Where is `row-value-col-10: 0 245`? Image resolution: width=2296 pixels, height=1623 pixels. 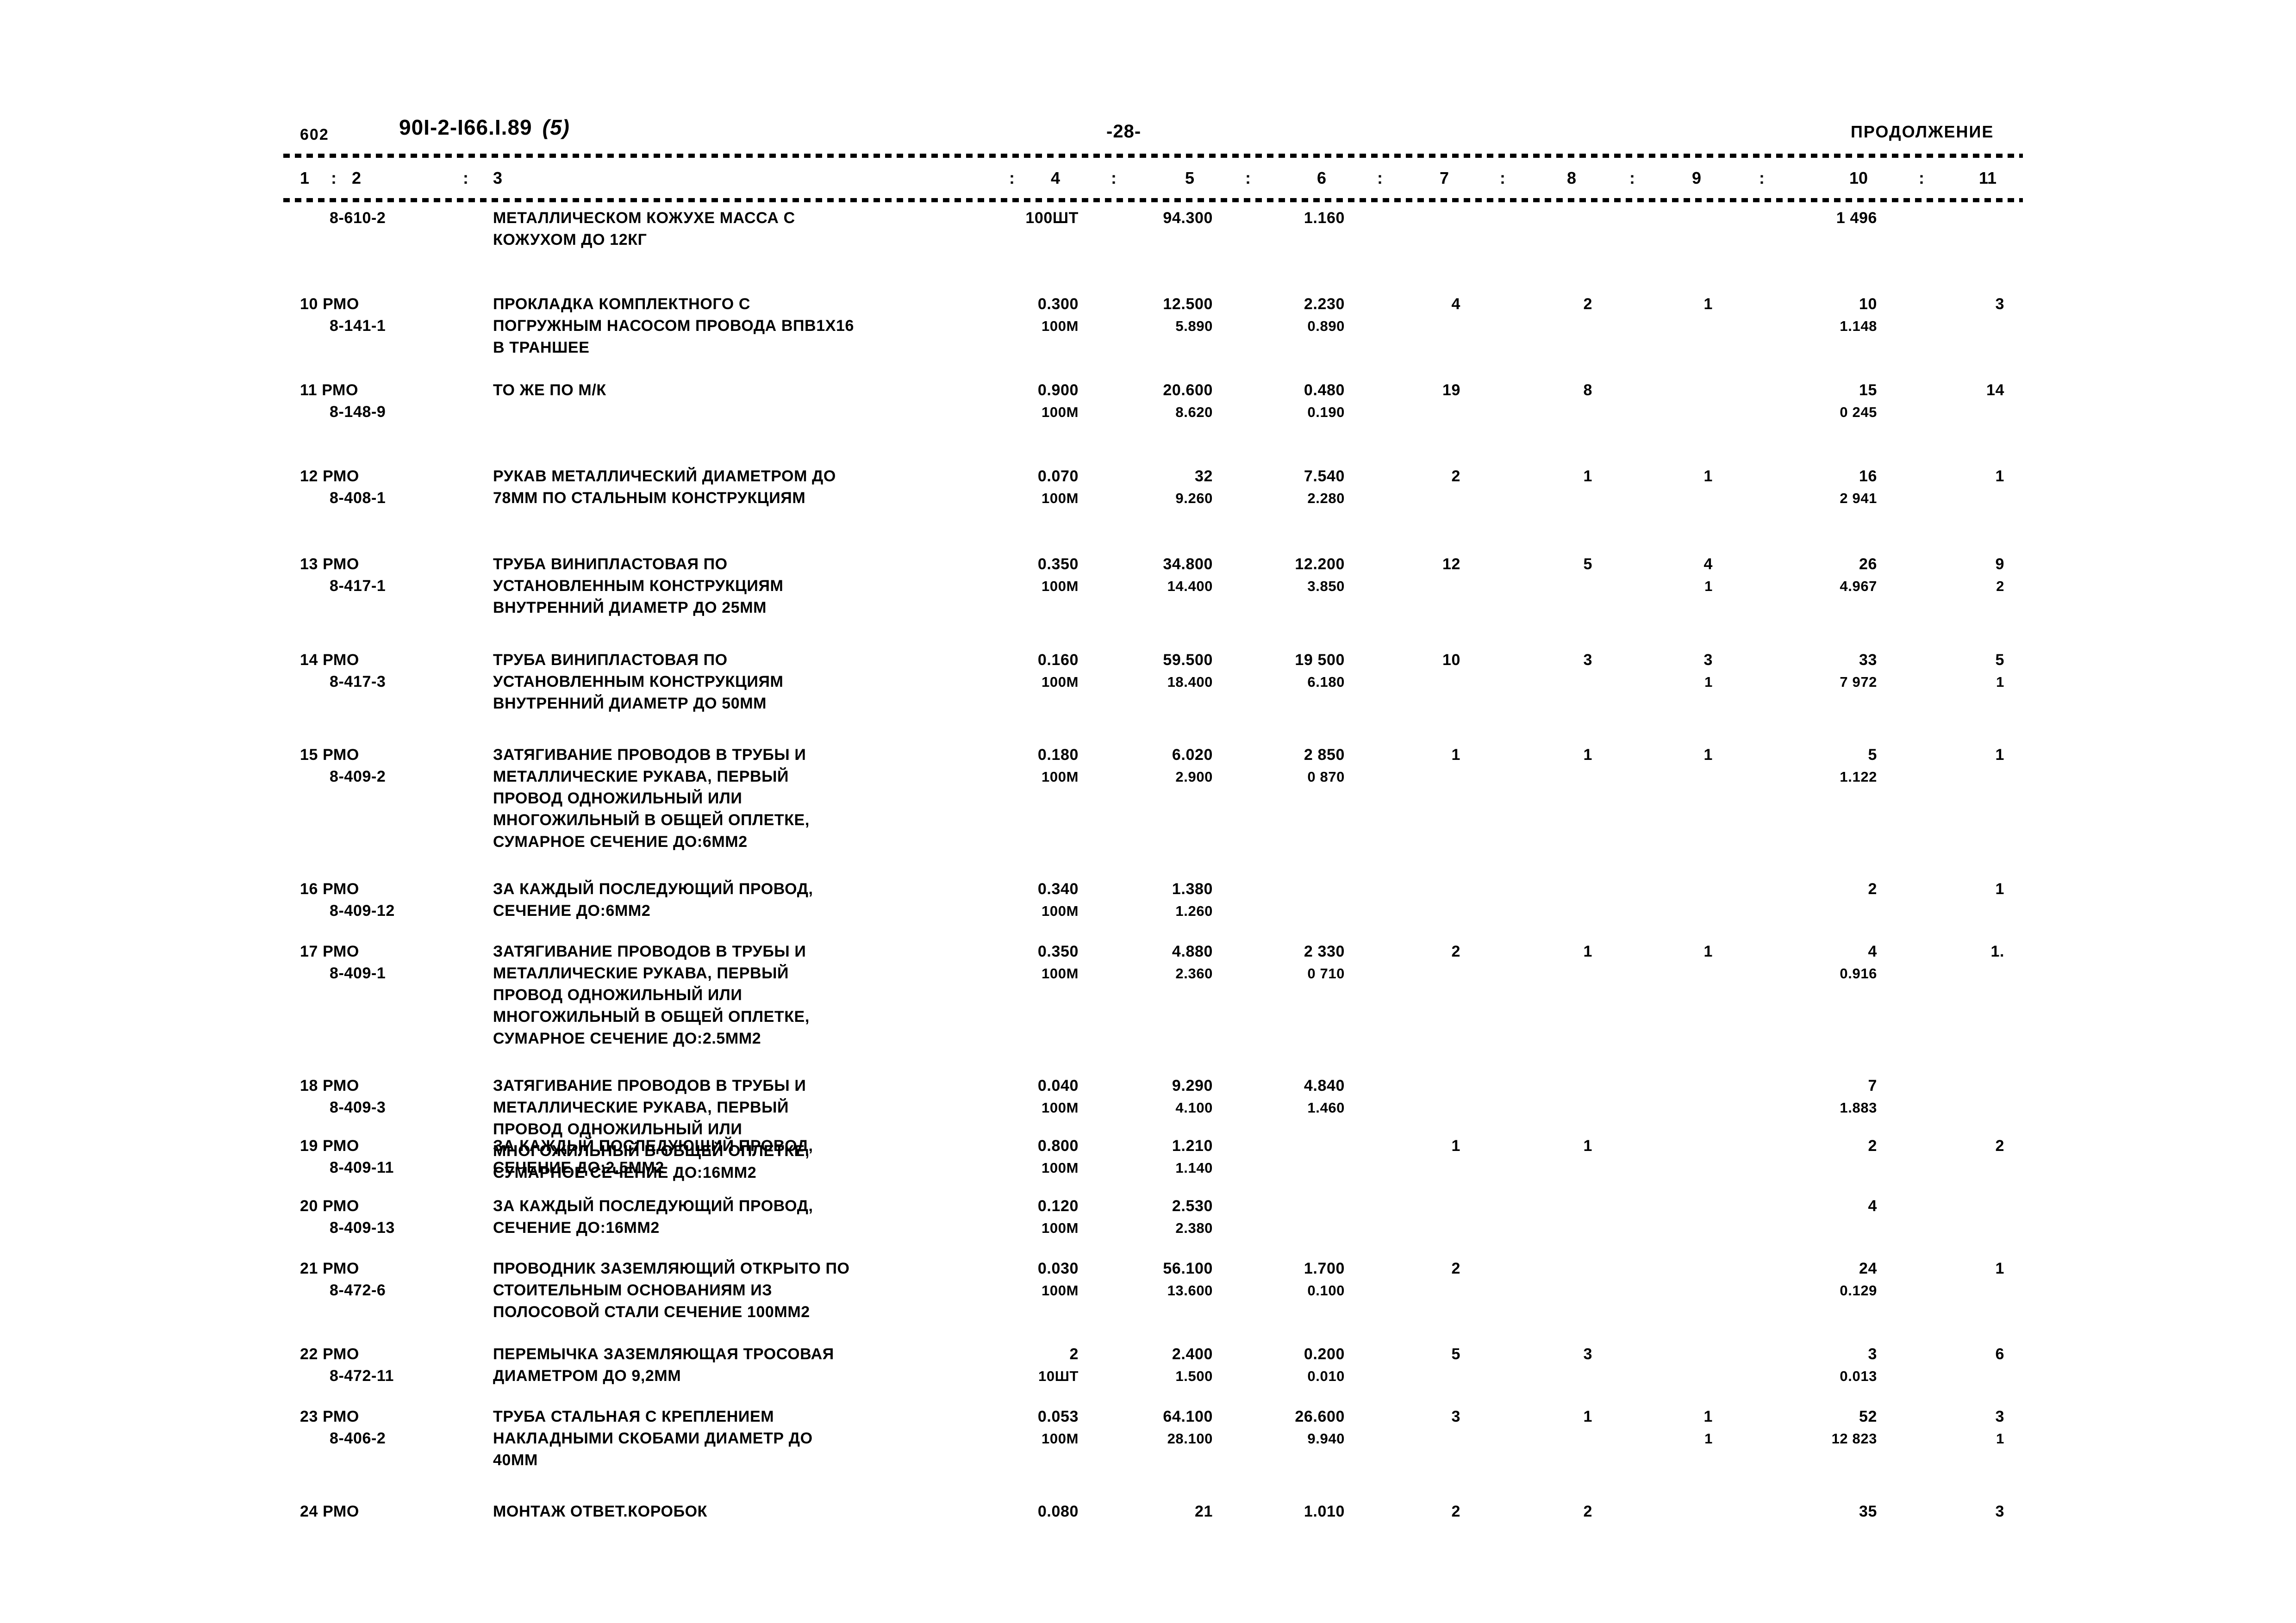
row-value-col-10: 0 245 is located at coordinates (1858, 412).